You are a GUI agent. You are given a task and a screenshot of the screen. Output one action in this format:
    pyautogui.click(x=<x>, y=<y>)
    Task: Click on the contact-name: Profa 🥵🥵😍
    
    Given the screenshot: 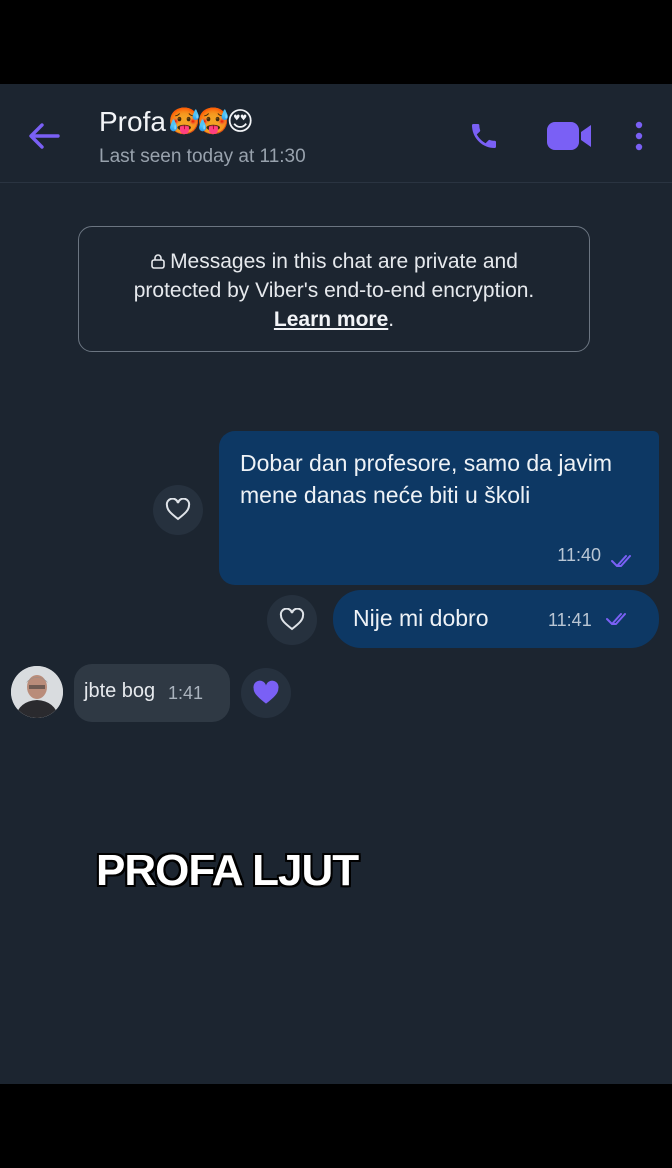 What is the action you would take?
    pyautogui.click(x=176, y=122)
    